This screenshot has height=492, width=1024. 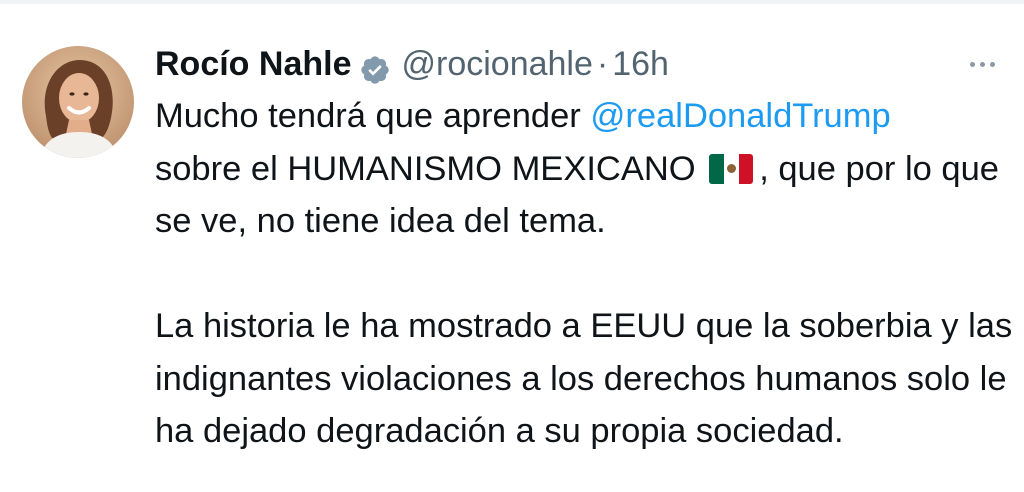 What do you see at coordinates (253, 64) in the screenshot?
I see `author-display-name: Rocío Nahle` at bounding box center [253, 64].